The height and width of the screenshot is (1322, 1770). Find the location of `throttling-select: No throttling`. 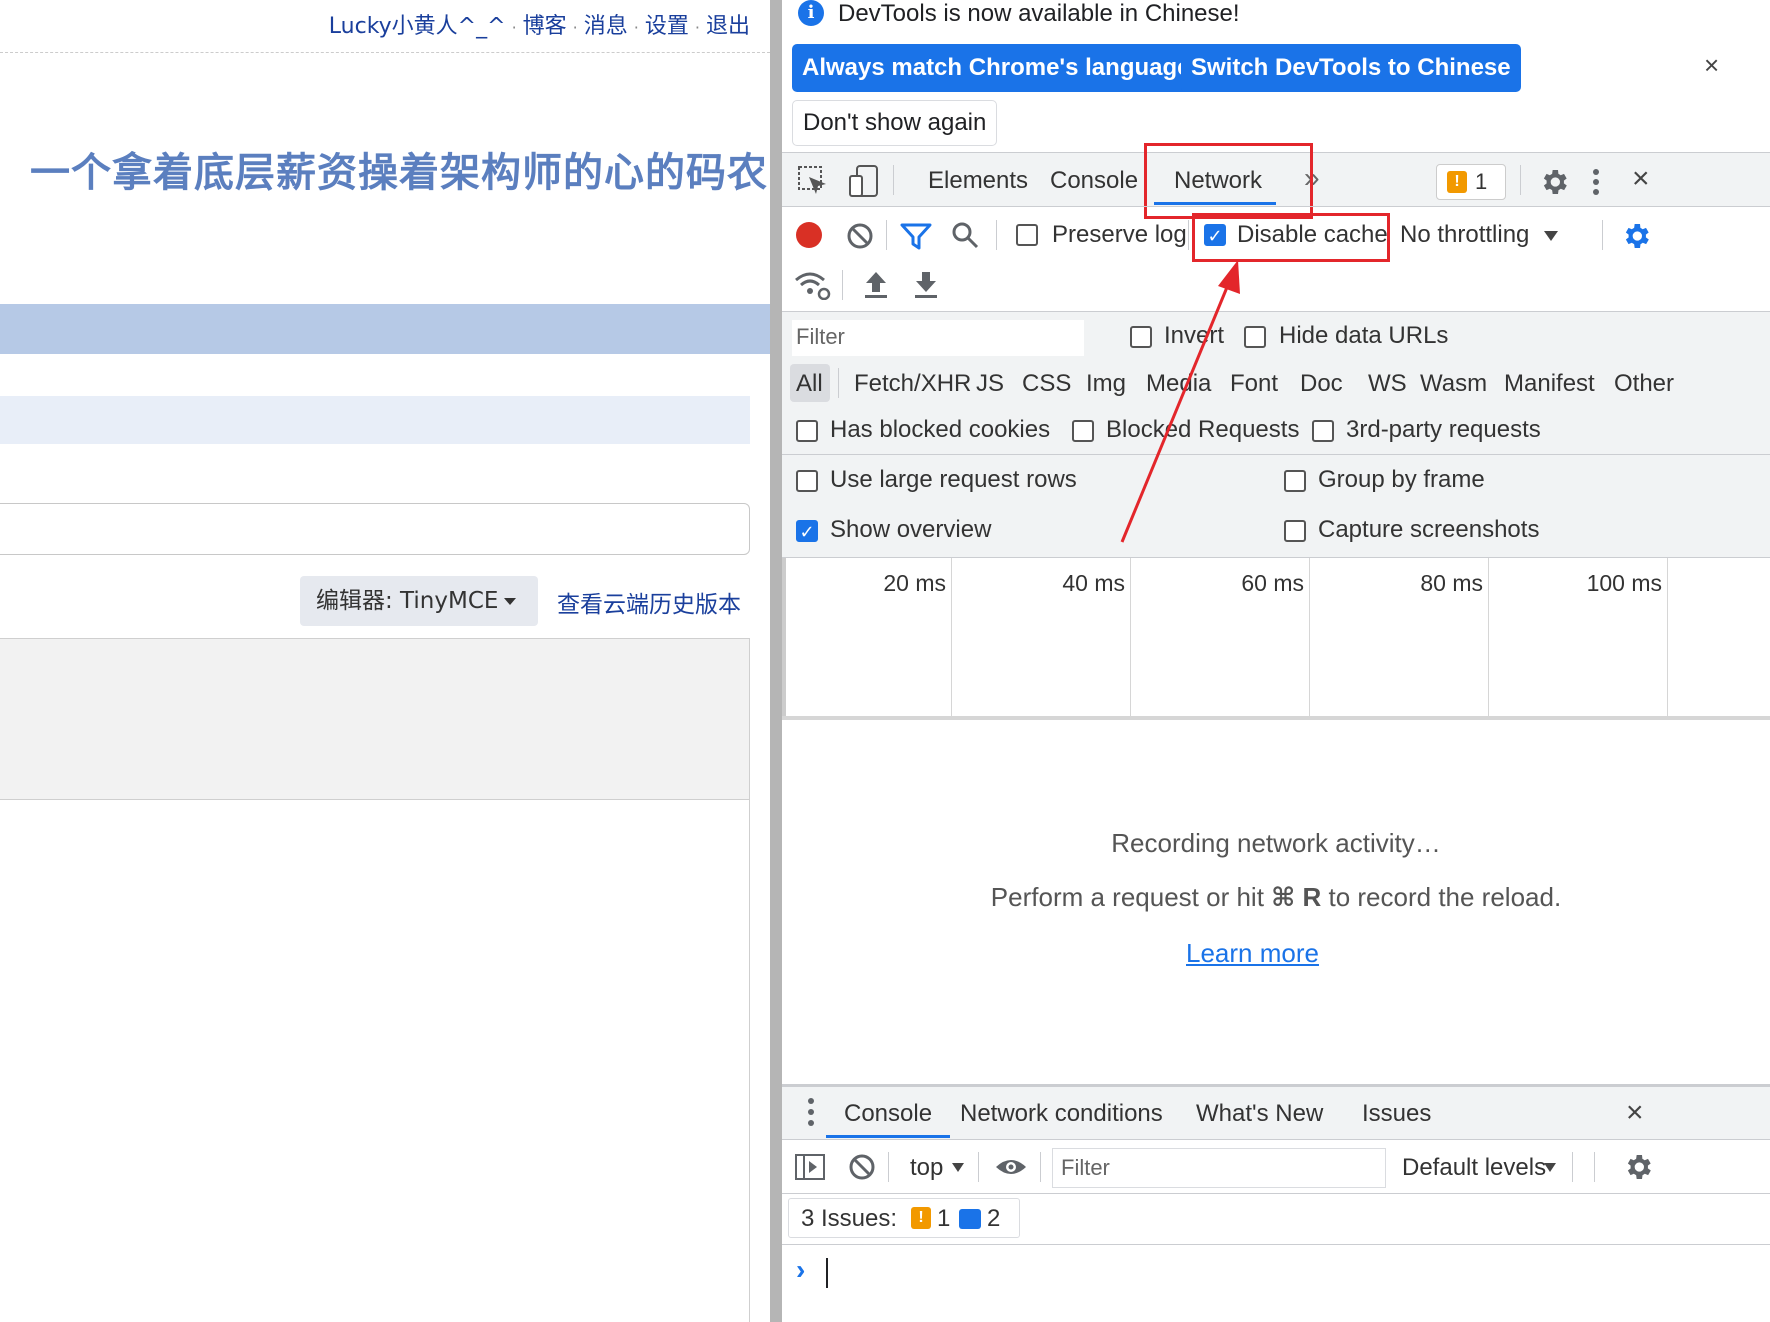

throttling-select: No throttling is located at coordinates (1464, 235).